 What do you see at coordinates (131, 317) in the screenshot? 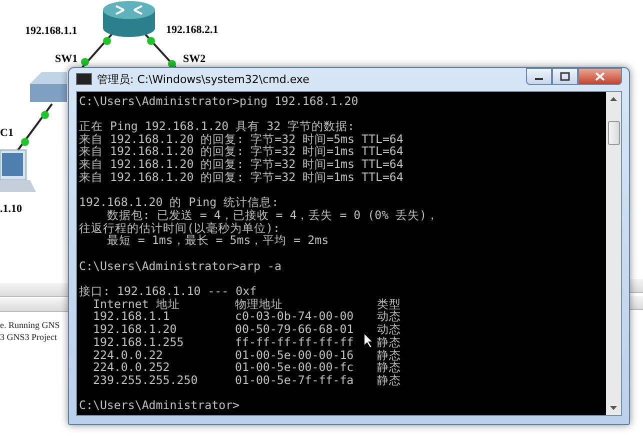
I see `table-cell: 192.168.1.1` at bounding box center [131, 317].